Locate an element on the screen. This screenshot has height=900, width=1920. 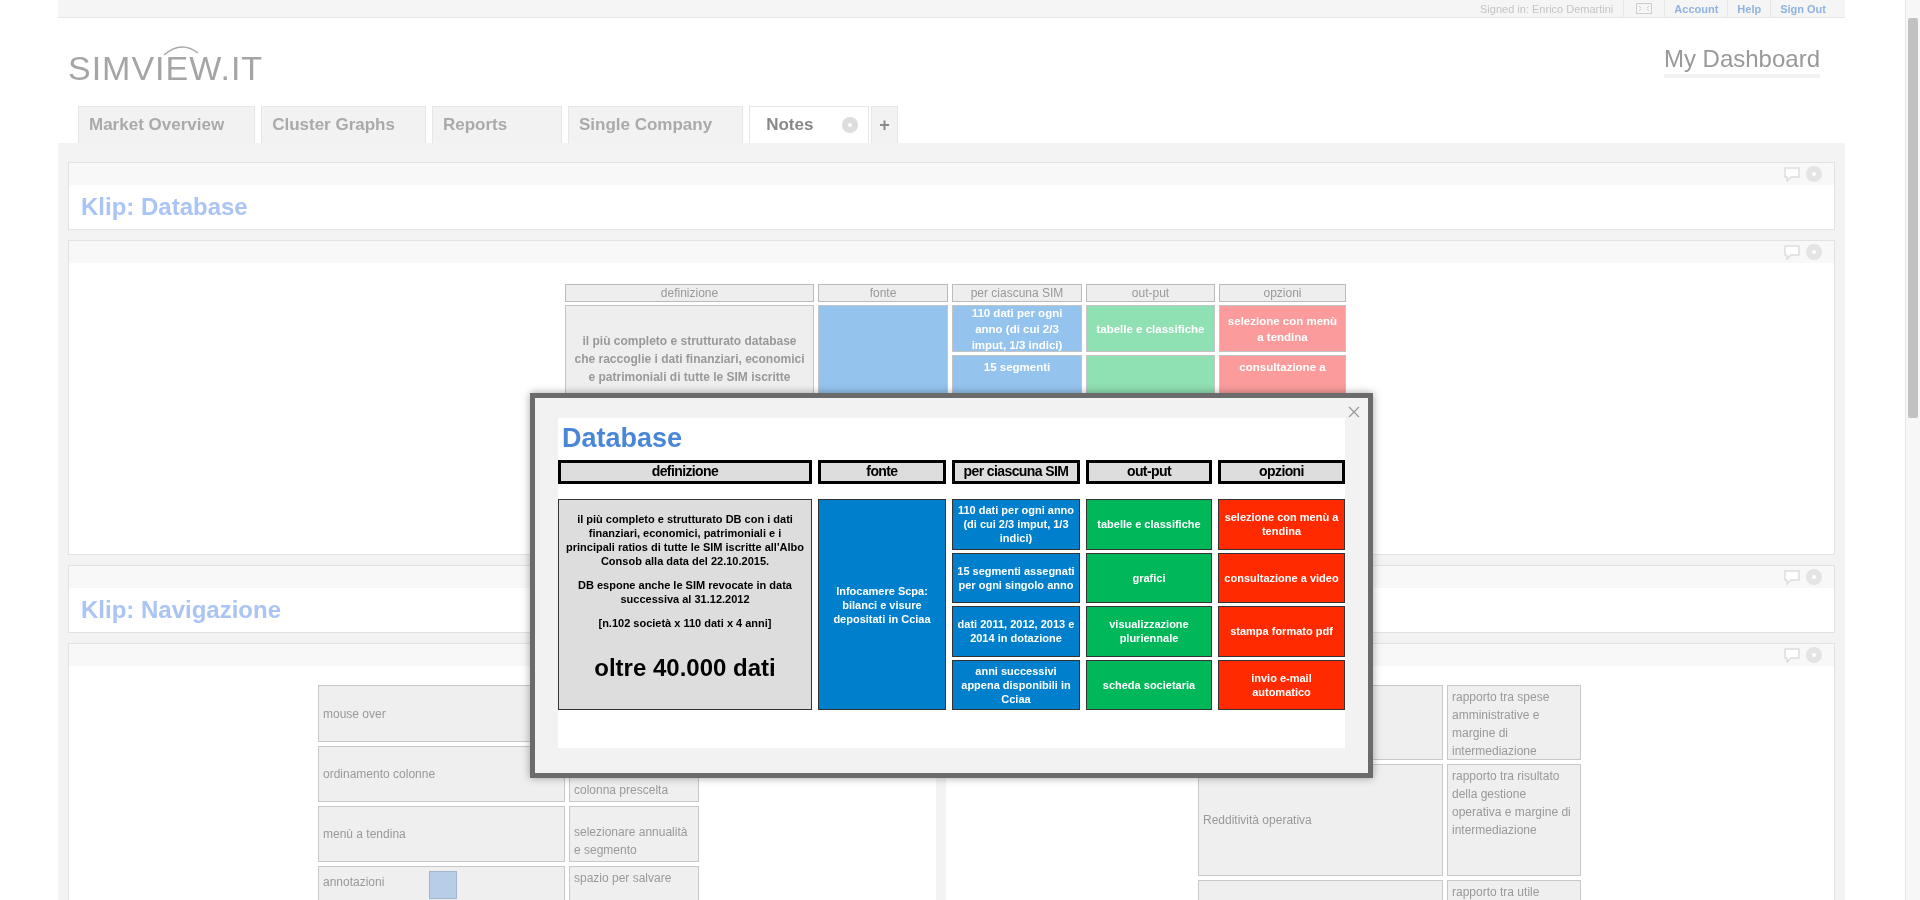
table-cell: spazio per salvare is located at coordinates (634, 883).